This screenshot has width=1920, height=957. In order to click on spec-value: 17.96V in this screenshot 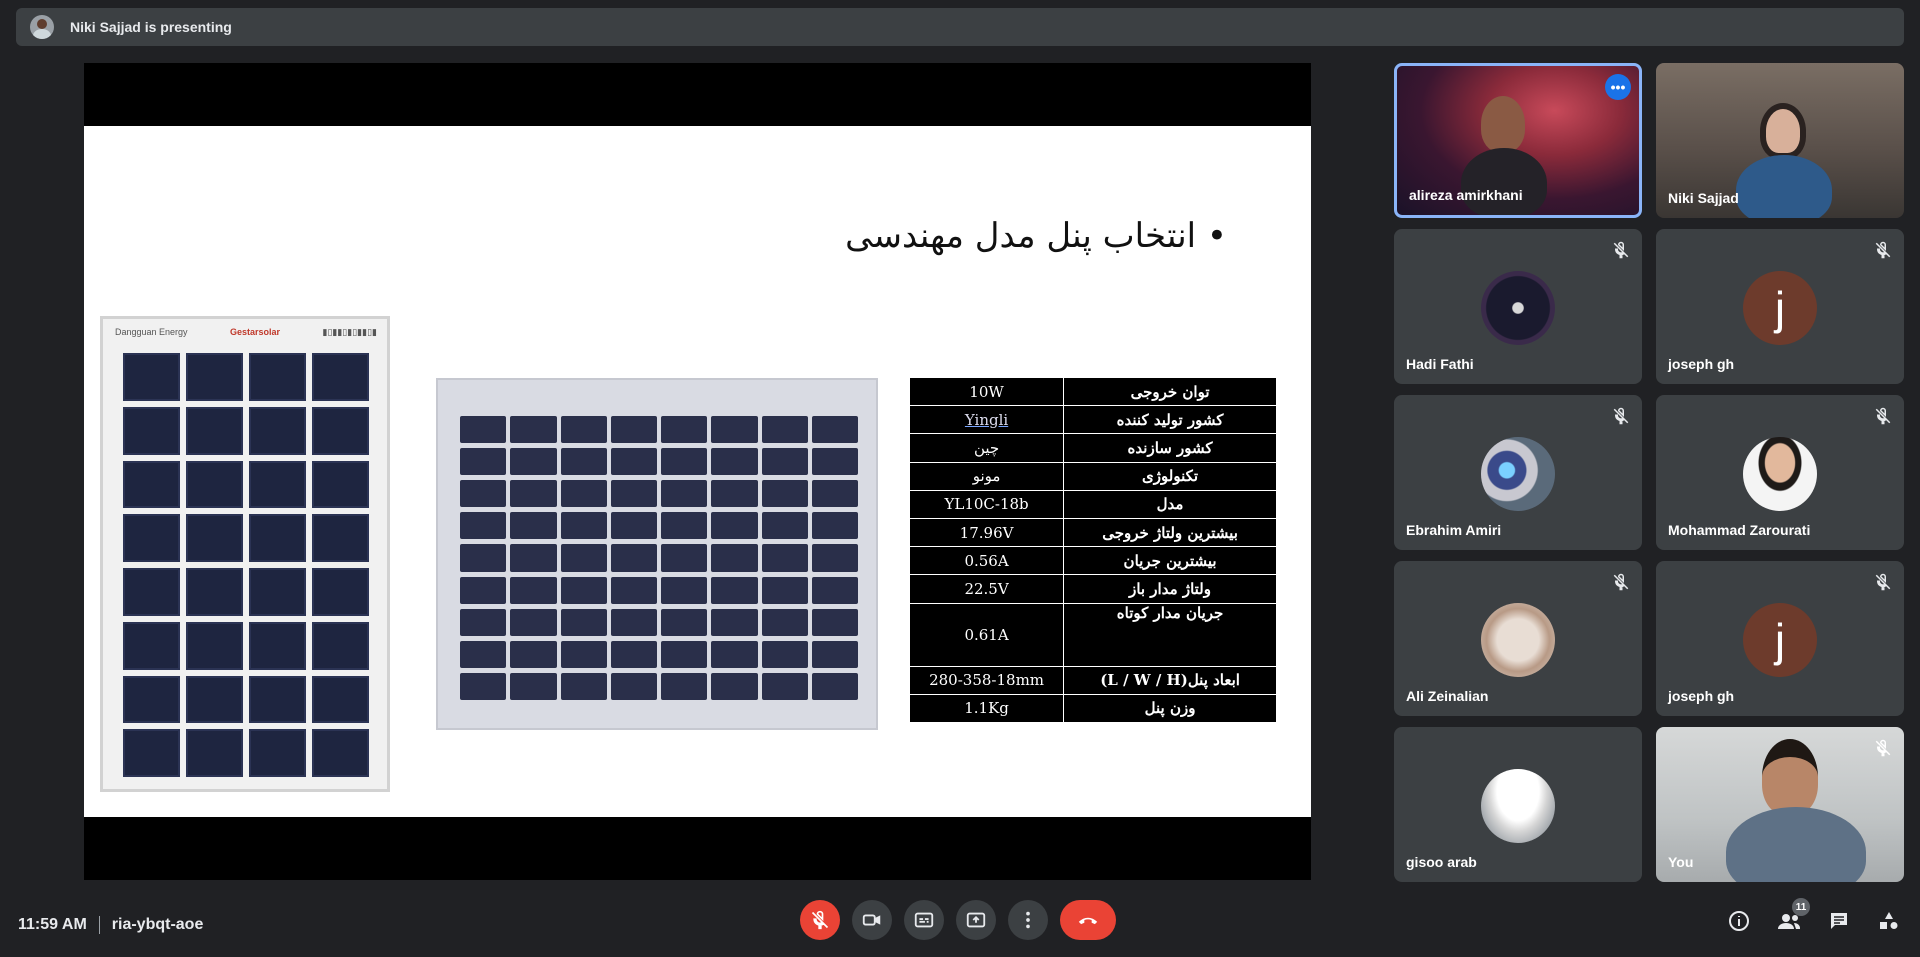, I will do `click(986, 533)`.